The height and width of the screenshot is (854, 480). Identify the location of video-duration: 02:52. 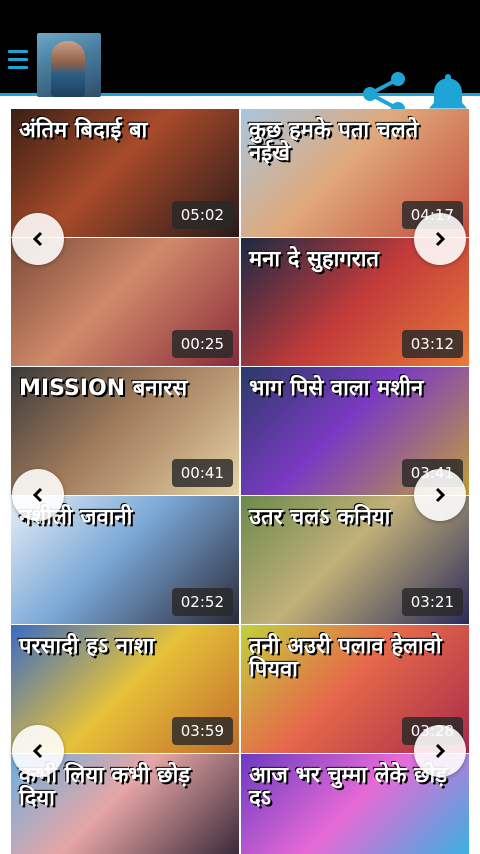
(202, 602).